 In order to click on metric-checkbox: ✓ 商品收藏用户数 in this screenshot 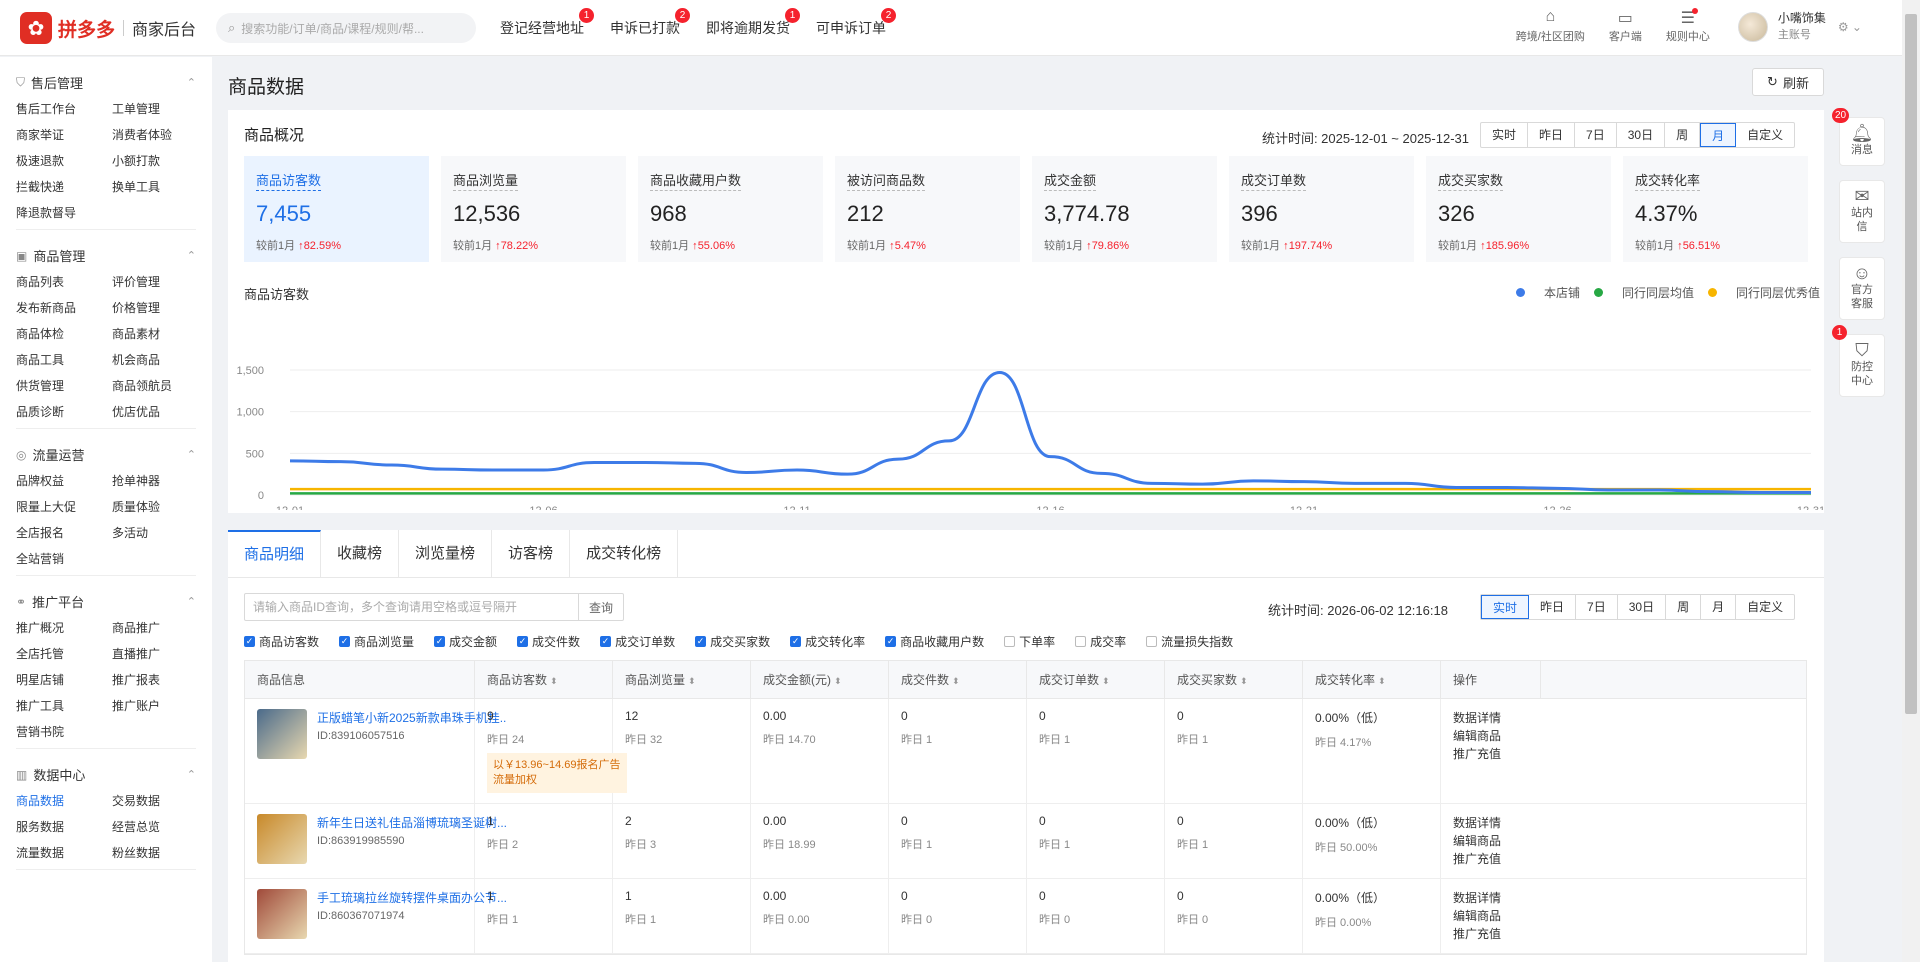, I will do `click(939, 641)`.